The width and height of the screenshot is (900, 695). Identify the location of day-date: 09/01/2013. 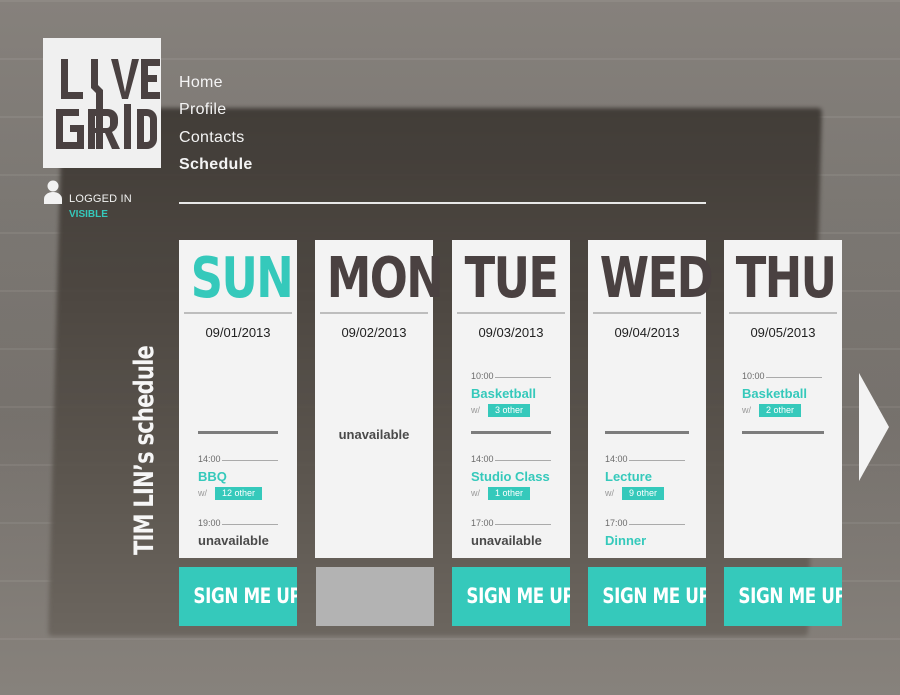
(238, 332).